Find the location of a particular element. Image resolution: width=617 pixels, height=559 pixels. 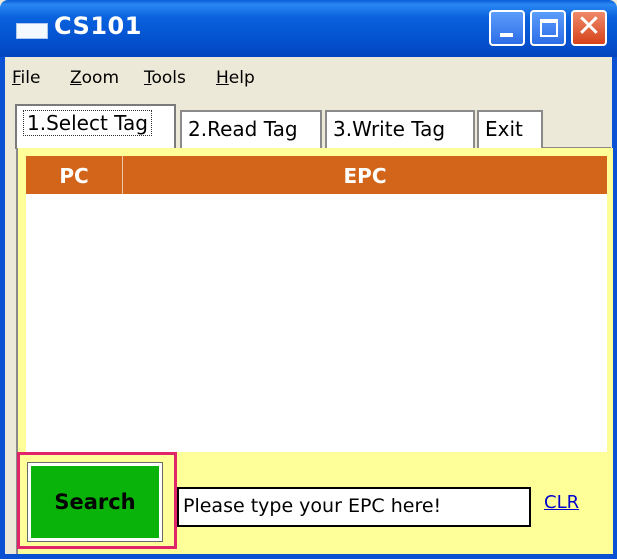

menu-file: File is located at coordinates (26, 78).